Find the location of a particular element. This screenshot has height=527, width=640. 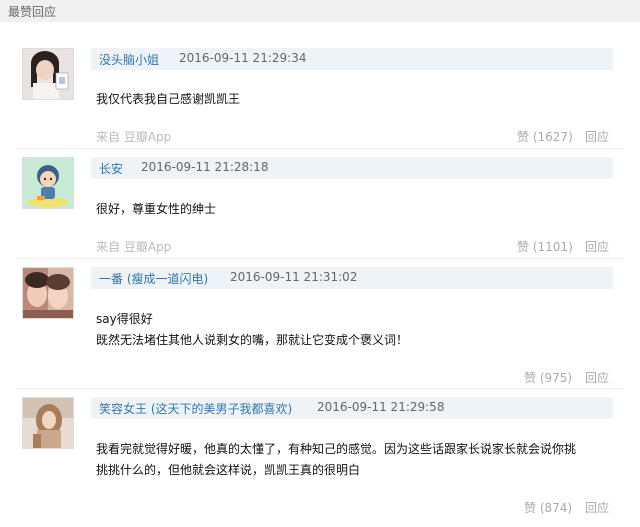

avatar-cartoon-icon is located at coordinates (48, 183).